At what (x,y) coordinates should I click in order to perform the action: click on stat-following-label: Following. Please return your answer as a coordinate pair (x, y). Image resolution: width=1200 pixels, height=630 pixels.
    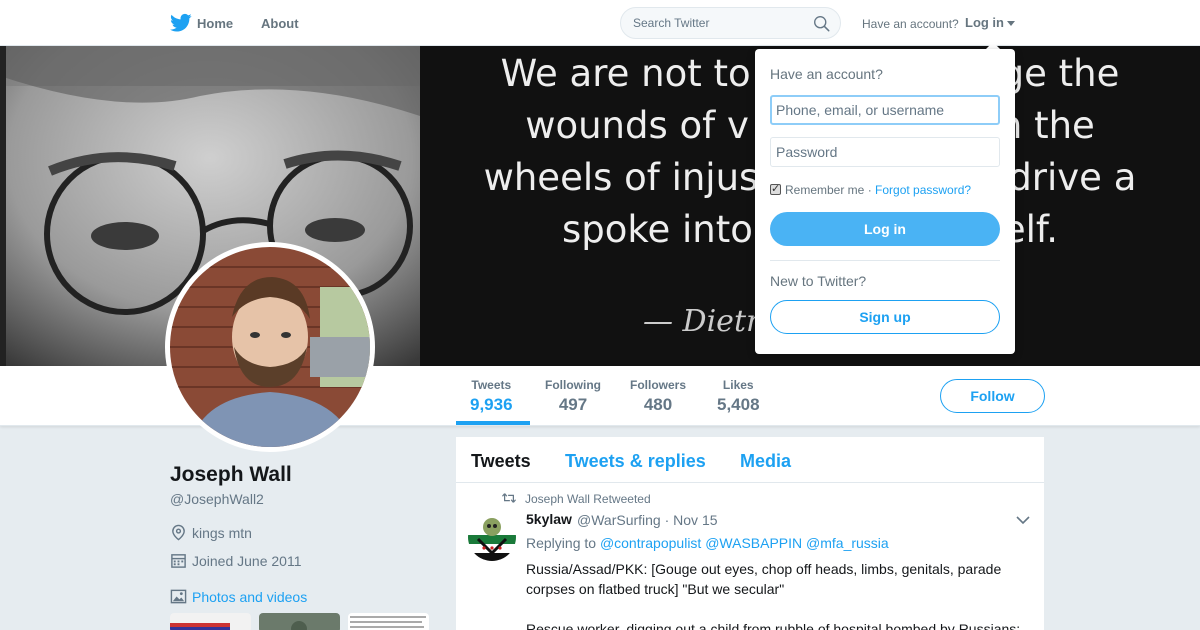
    Looking at the image, I should click on (573, 385).